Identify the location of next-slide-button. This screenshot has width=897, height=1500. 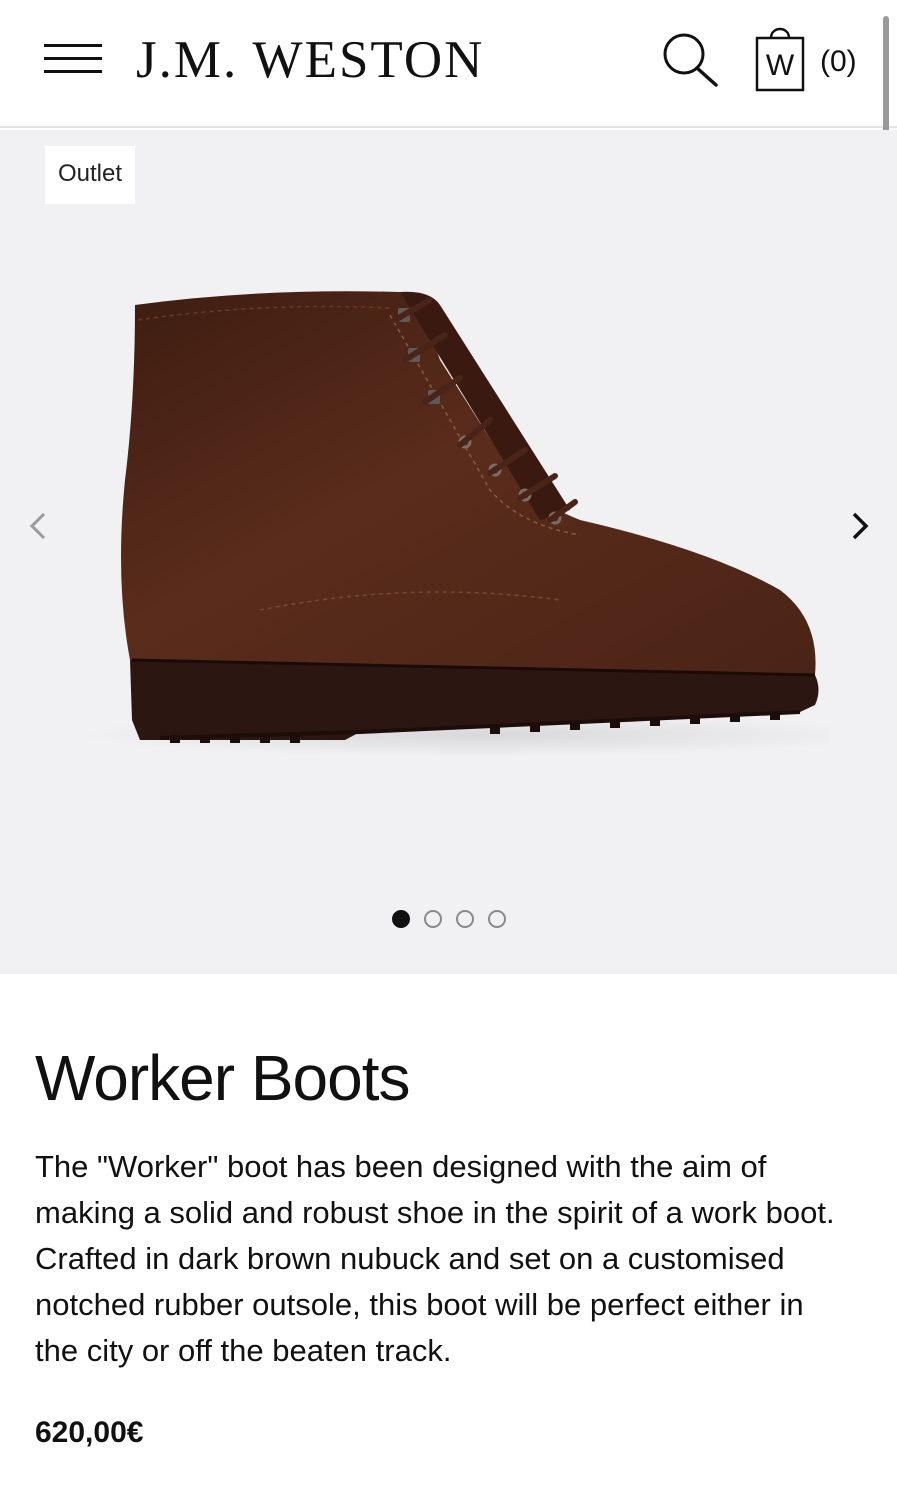
(860, 526).